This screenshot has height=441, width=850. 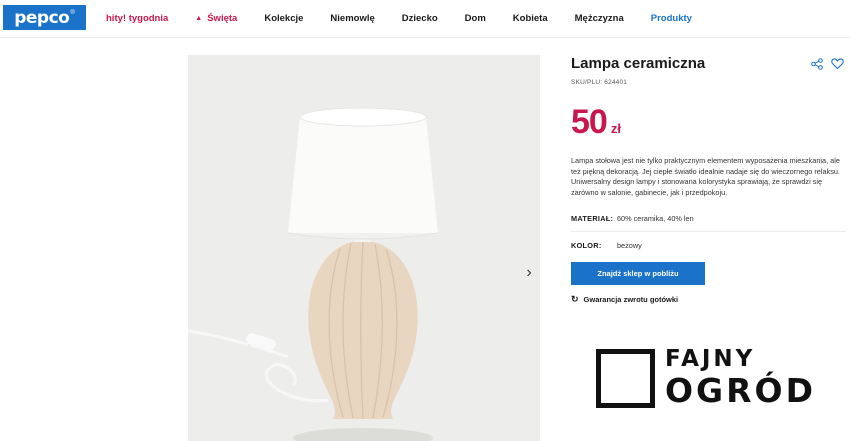 I want to click on attribute-value: 60% ceramika, 40% len, so click(x=655, y=218).